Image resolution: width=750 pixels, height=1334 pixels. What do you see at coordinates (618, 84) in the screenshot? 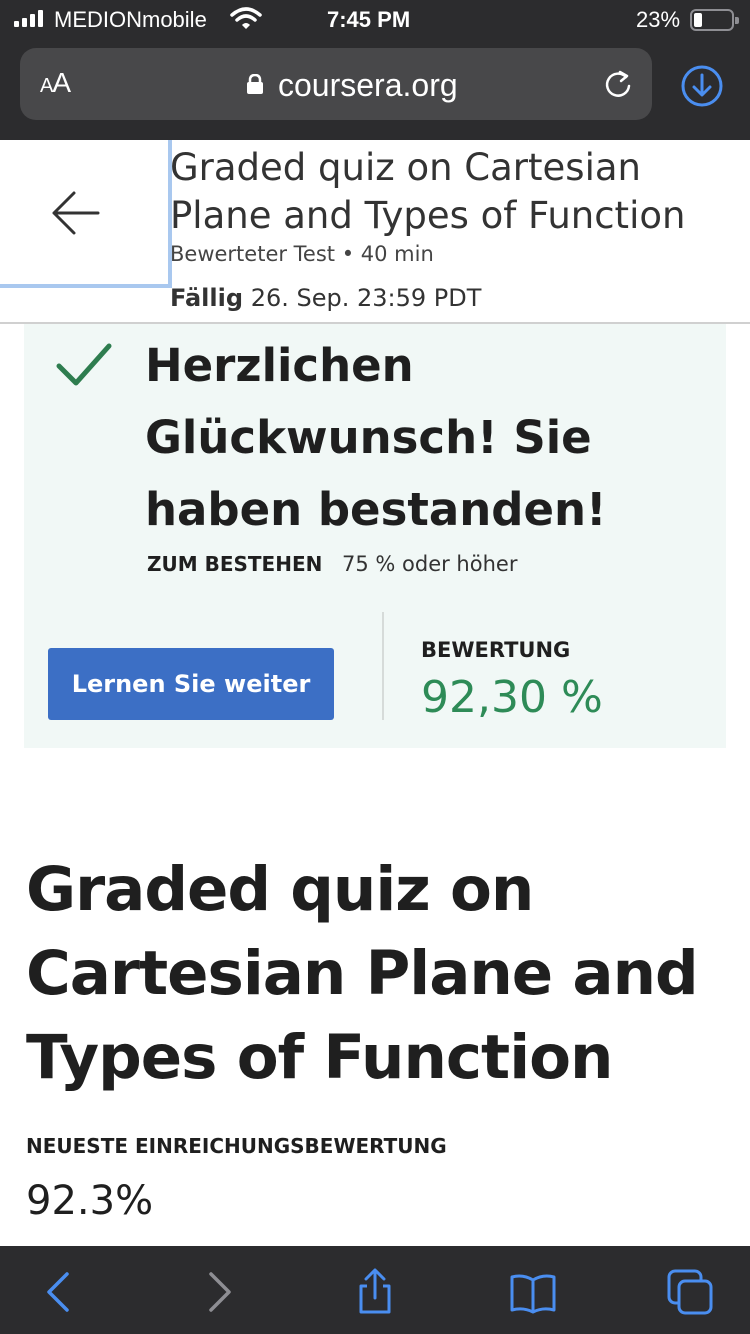
I see `reload-icon` at bounding box center [618, 84].